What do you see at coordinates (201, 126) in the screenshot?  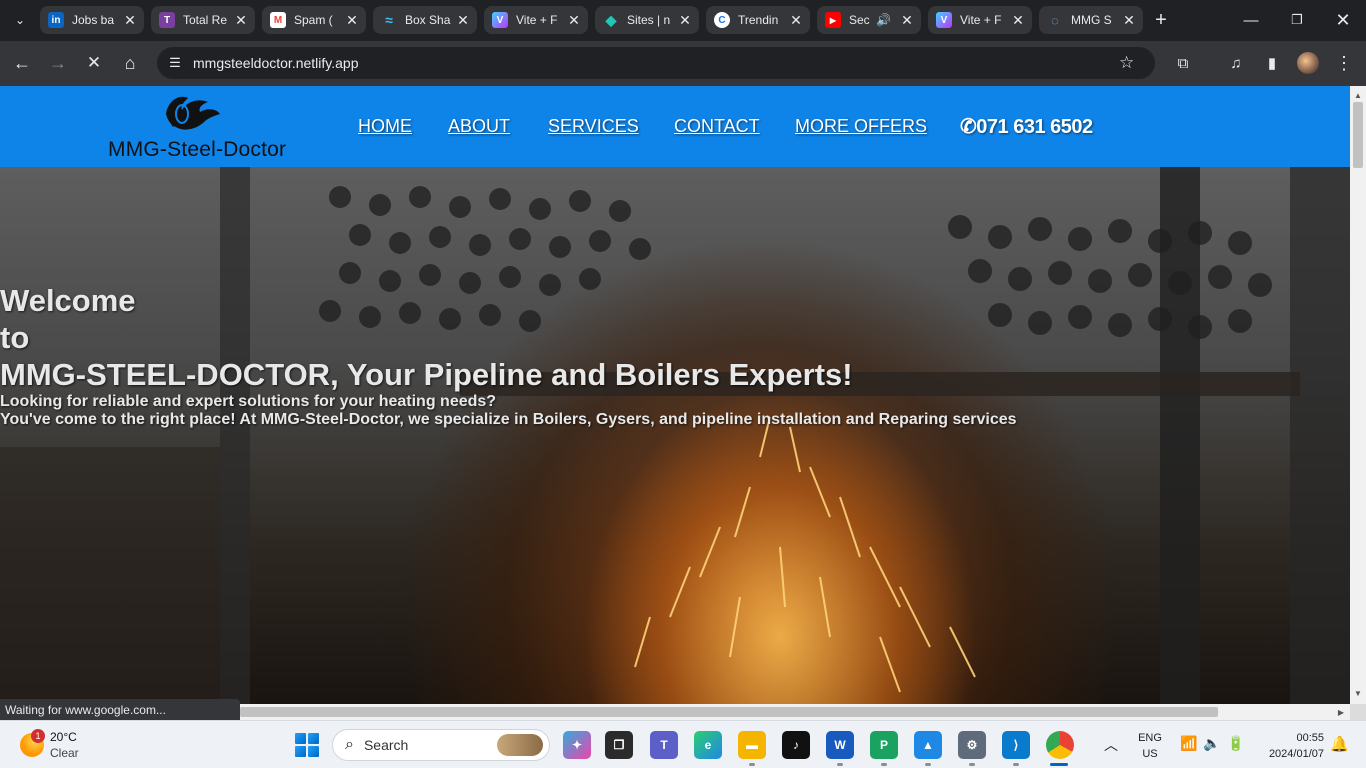 I see `site-logo: MMG-Steel-Doctor` at bounding box center [201, 126].